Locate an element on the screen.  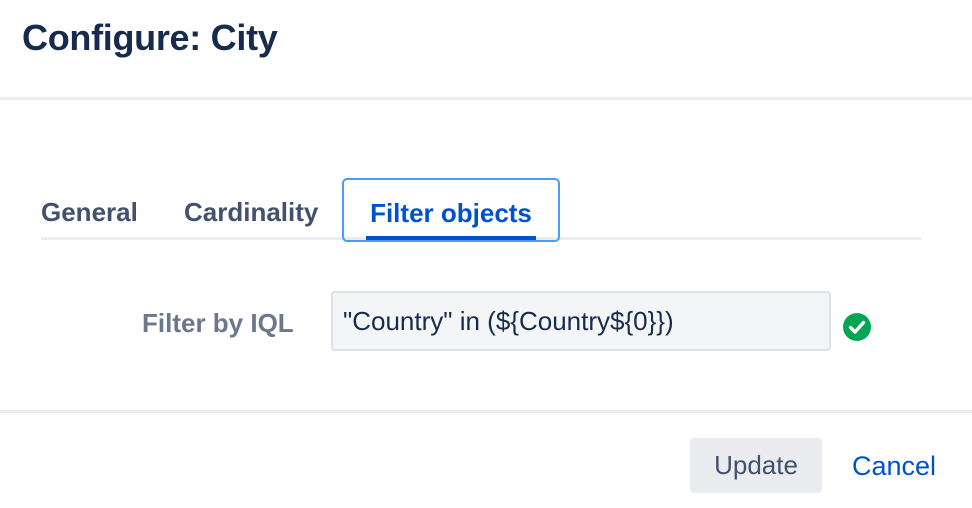
active-tab-underline is located at coordinates (451, 238).